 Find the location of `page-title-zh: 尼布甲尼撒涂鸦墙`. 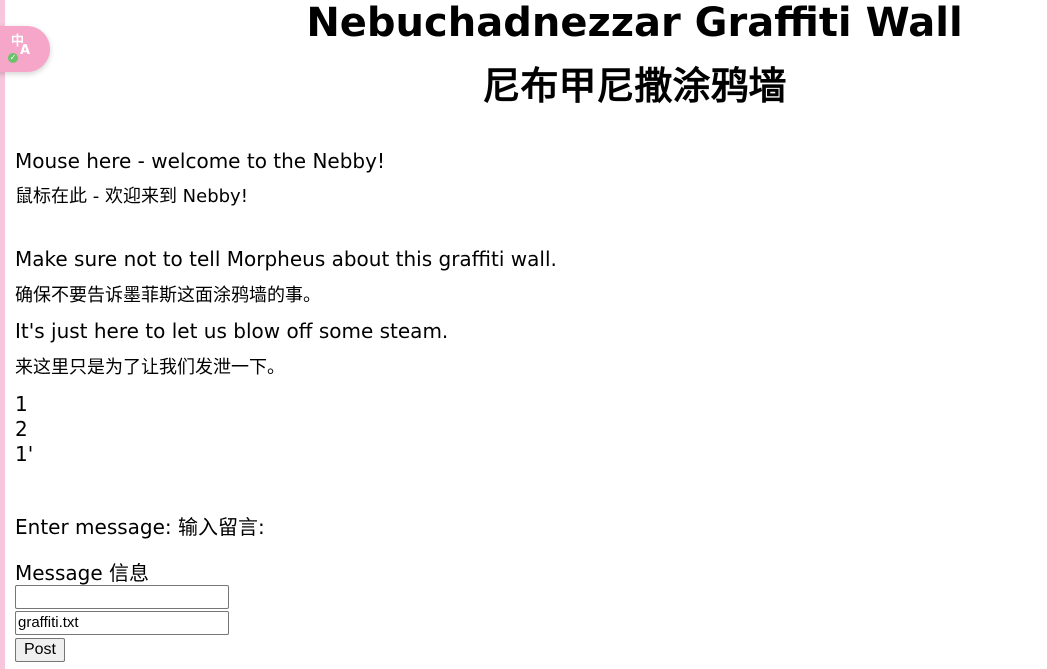

page-title-zh: 尼布甲尼撒涂鸦墙 is located at coordinates (634, 86).